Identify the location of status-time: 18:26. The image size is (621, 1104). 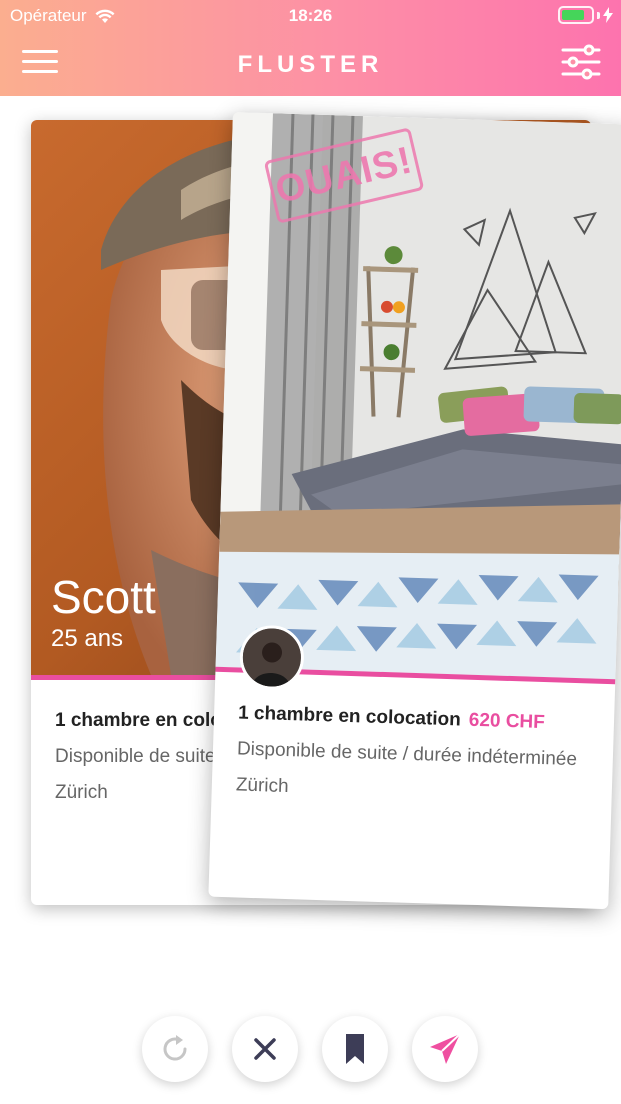
(310, 15).